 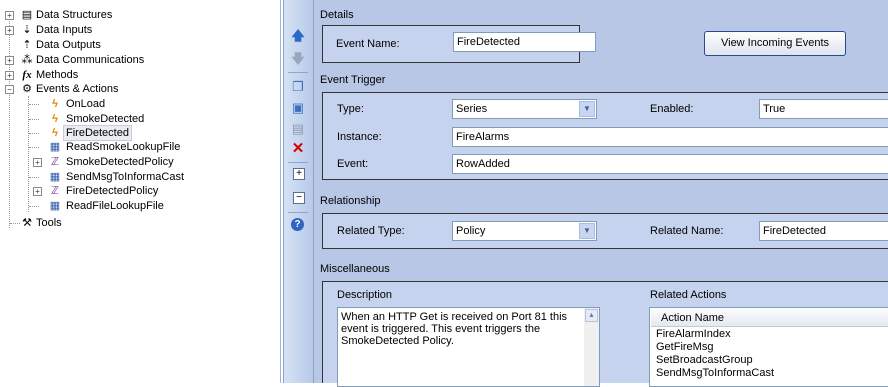 What do you see at coordinates (775, 43) in the screenshot?
I see `view-incoming-events-button: View Incoming Events` at bounding box center [775, 43].